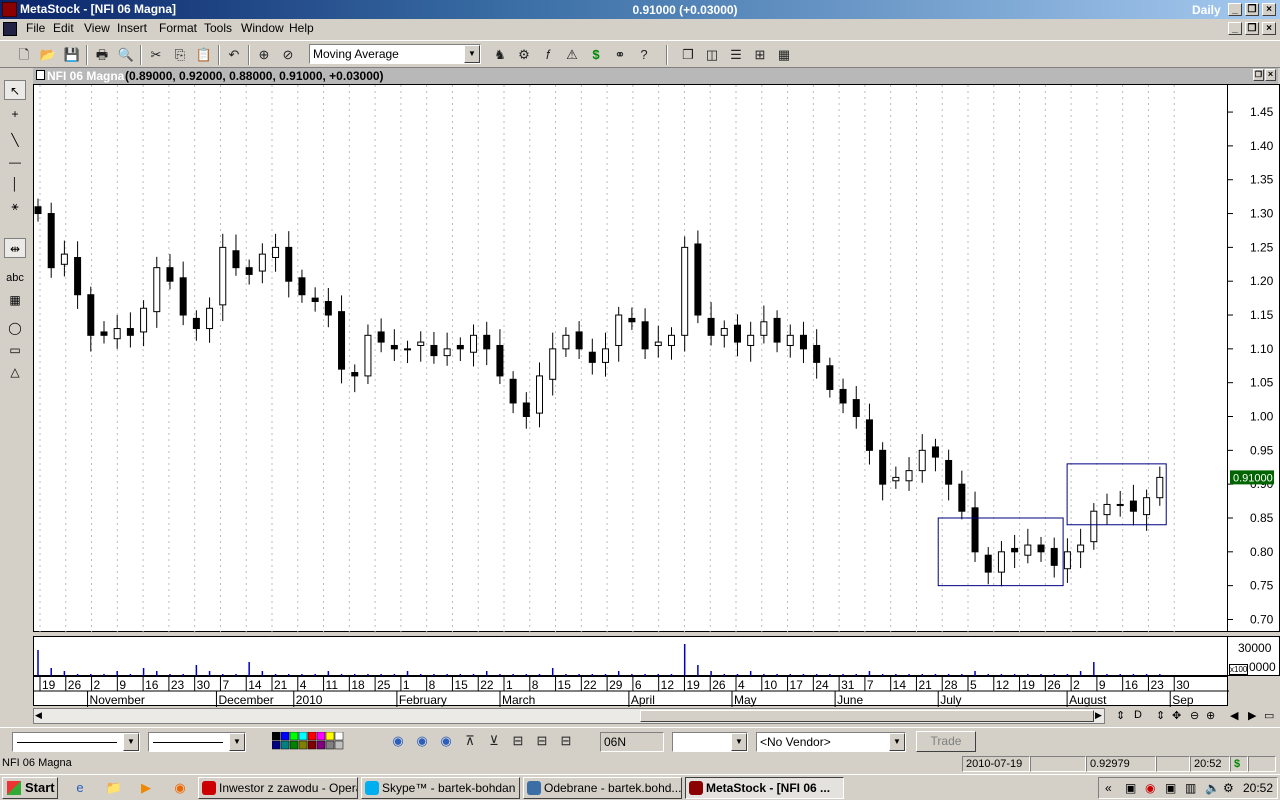 The width and height of the screenshot is (1280, 800). Describe the element at coordinates (569, 716) in the screenshot. I see `horizontal-scrollbar: ◀ ▶` at that location.